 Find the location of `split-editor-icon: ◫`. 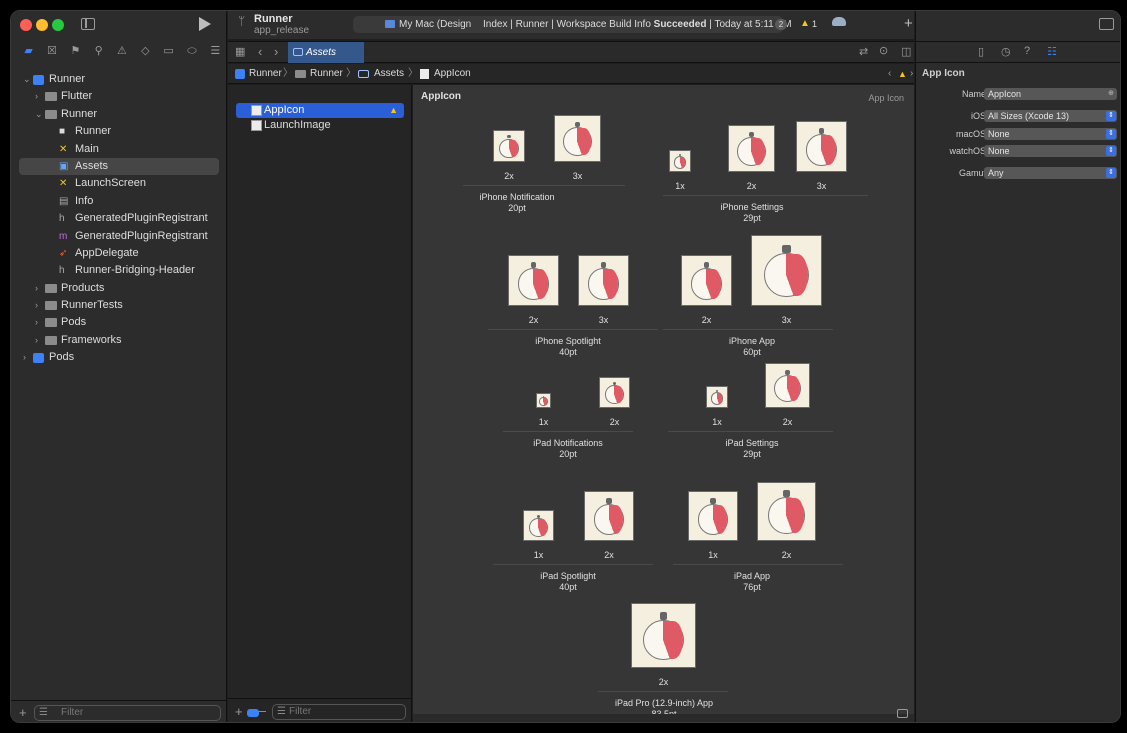

split-editor-icon: ◫ is located at coordinates (906, 51).